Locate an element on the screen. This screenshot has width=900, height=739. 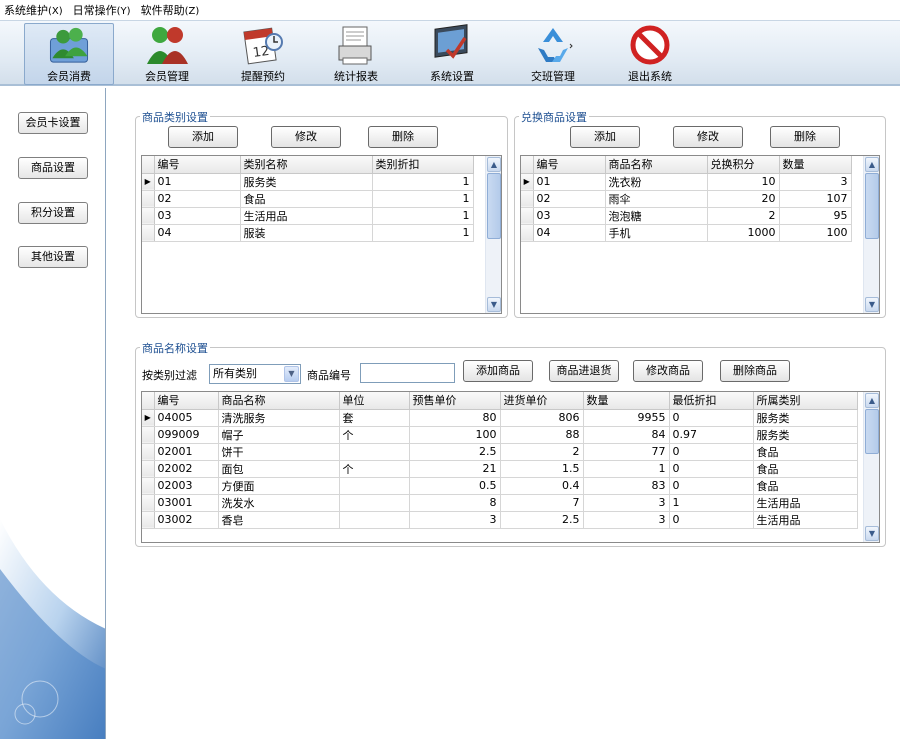
column-header: 进货单价 is located at coordinates (542, 401).